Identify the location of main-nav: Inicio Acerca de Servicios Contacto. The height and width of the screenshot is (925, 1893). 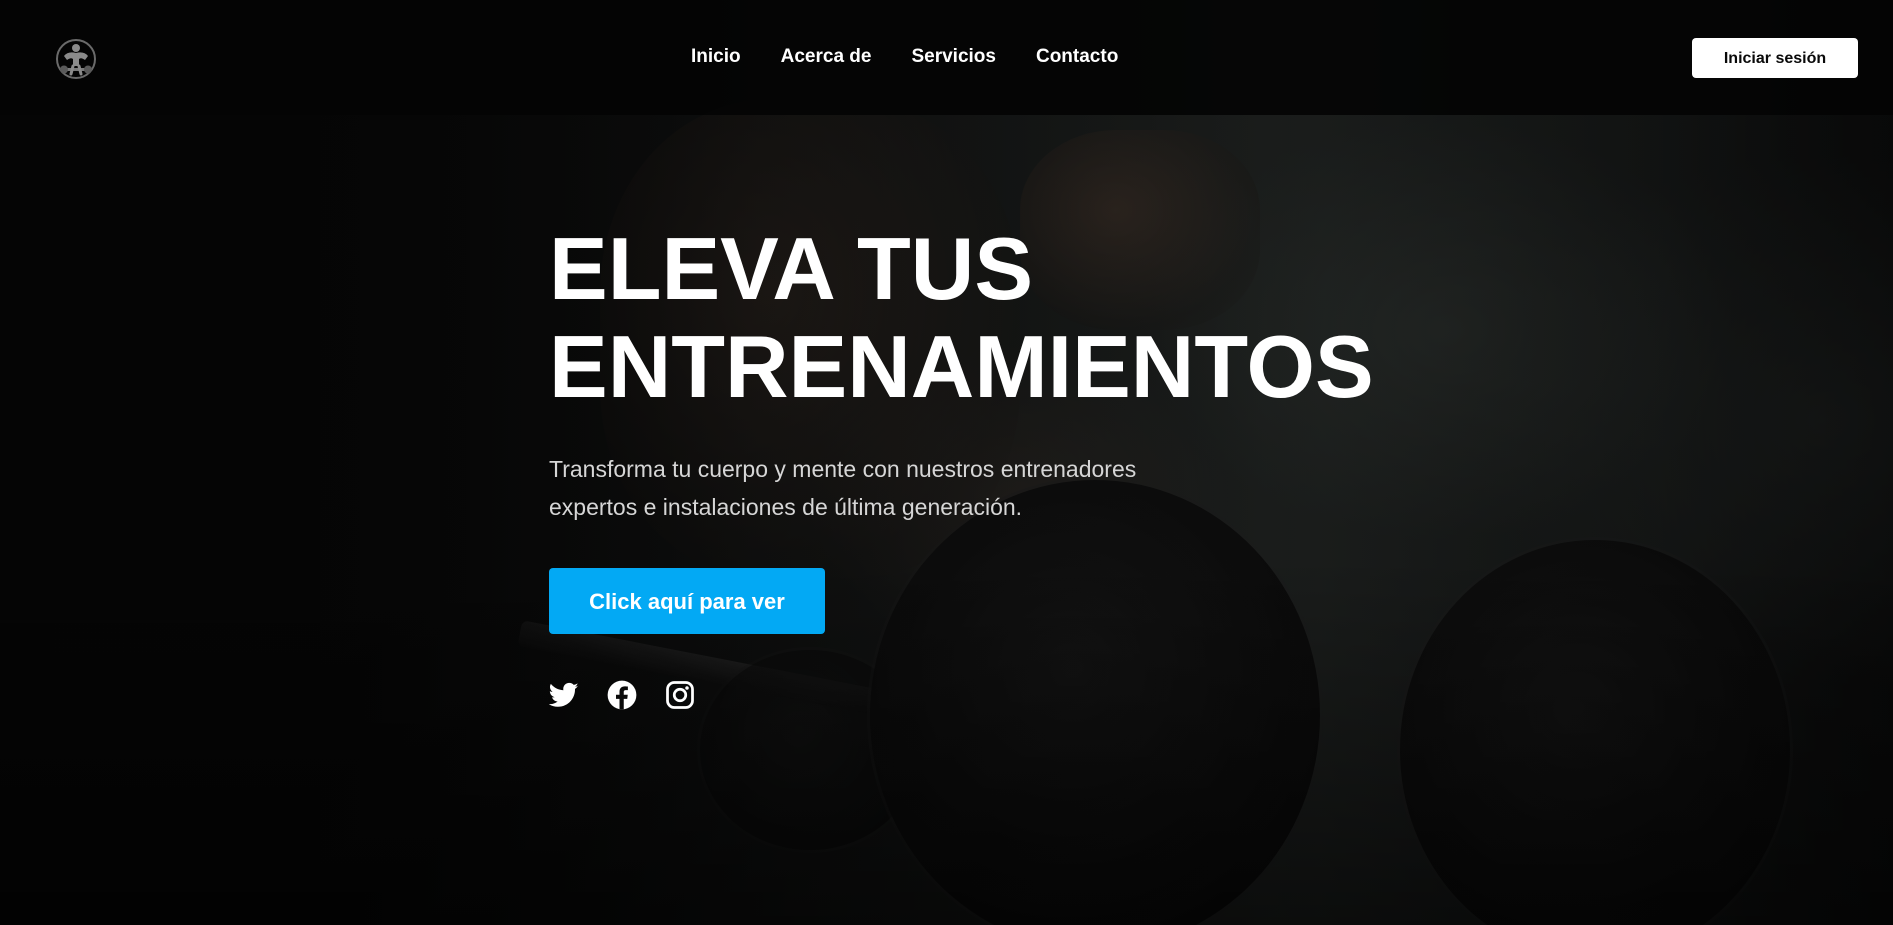
(924, 57).